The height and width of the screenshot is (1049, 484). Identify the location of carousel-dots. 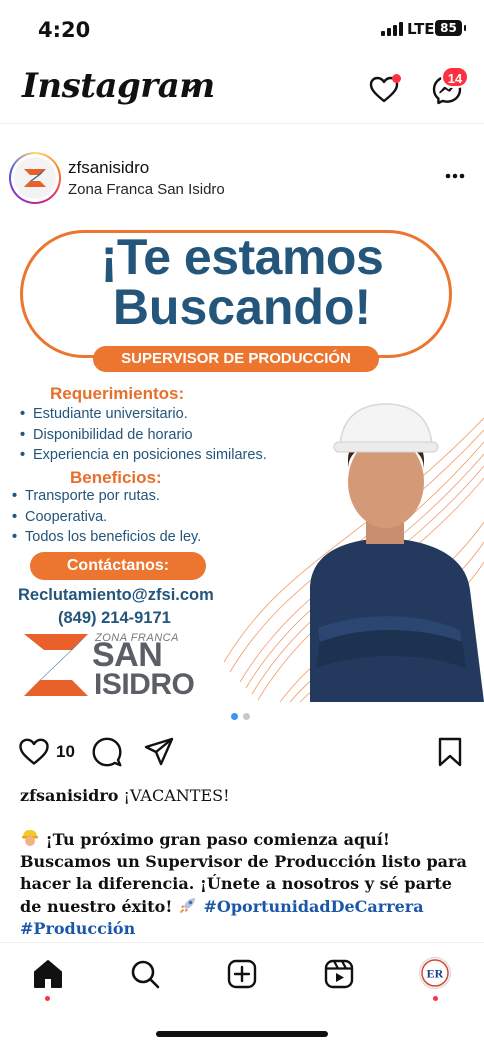
(243, 717).